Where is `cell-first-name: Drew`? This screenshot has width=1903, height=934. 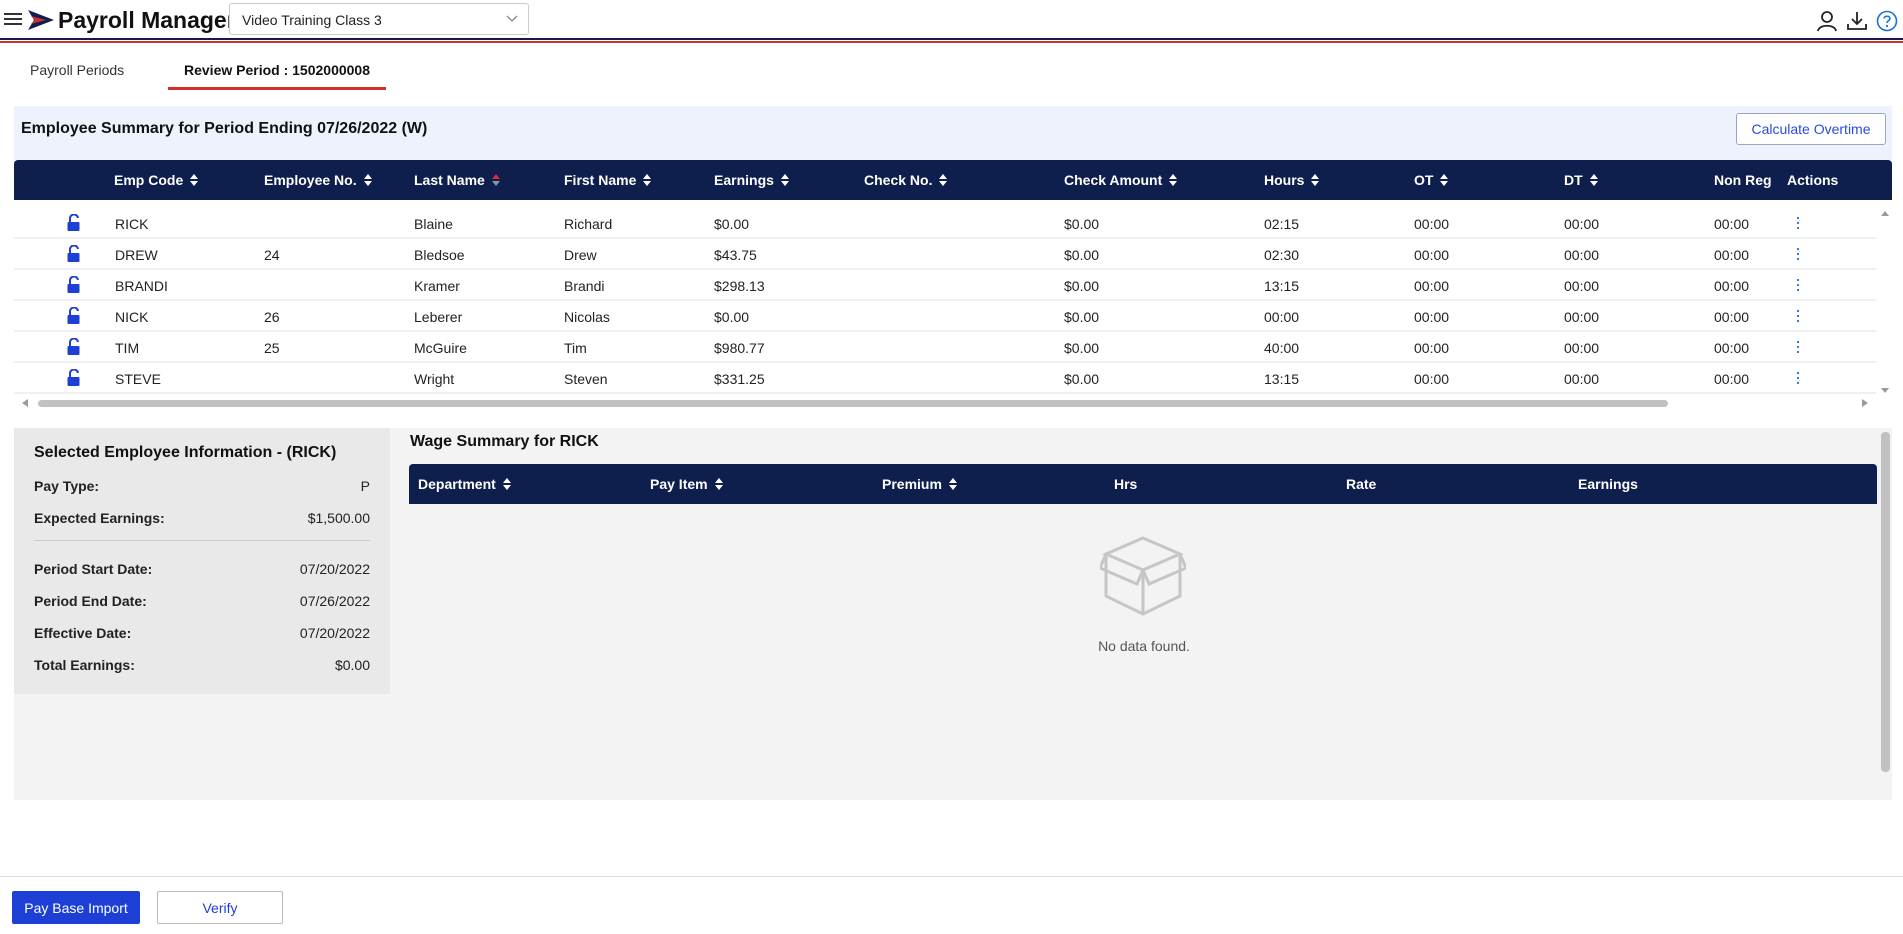 cell-first-name: Drew is located at coordinates (580, 255).